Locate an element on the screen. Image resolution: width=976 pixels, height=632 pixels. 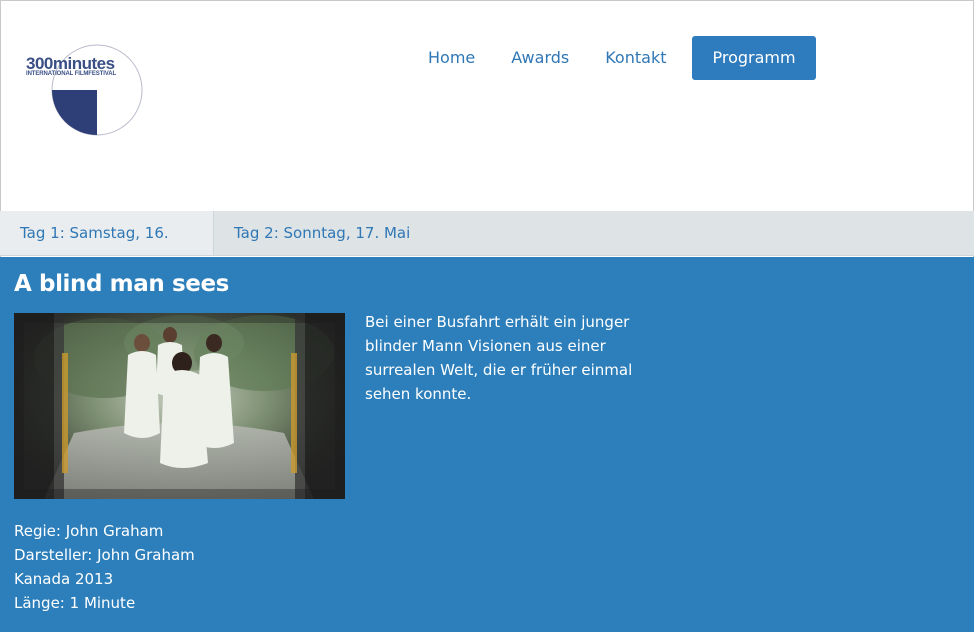
tab-day-1: Tag 1: Samstag, 16. Mai is located at coordinates (107, 248).